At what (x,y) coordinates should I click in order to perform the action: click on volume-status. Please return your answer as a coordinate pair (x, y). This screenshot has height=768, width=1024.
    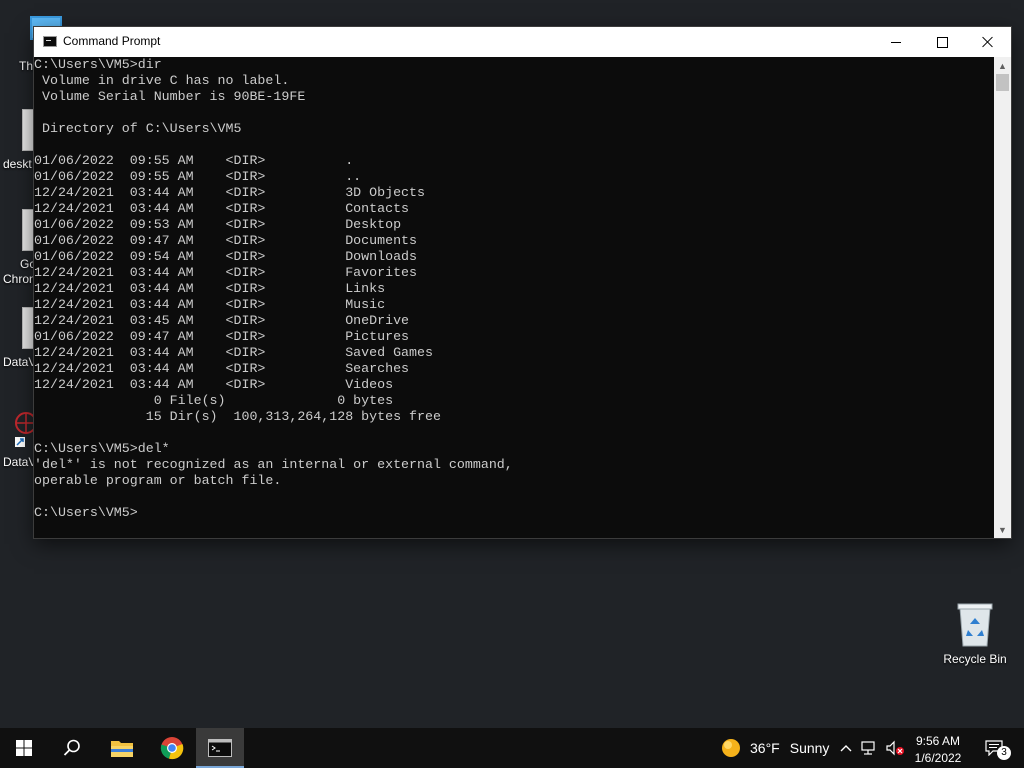
    Looking at the image, I should click on (895, 748).